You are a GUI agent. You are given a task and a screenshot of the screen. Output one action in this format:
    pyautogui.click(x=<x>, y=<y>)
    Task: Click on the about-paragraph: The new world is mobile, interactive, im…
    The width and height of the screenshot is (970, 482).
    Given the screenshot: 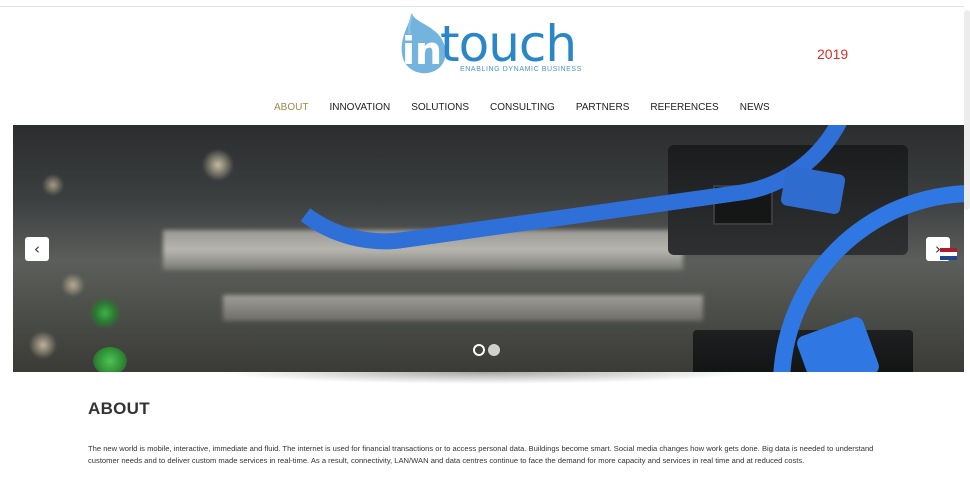 What is the action you would take?
    pyautogui.click(x=481, y=454)
    